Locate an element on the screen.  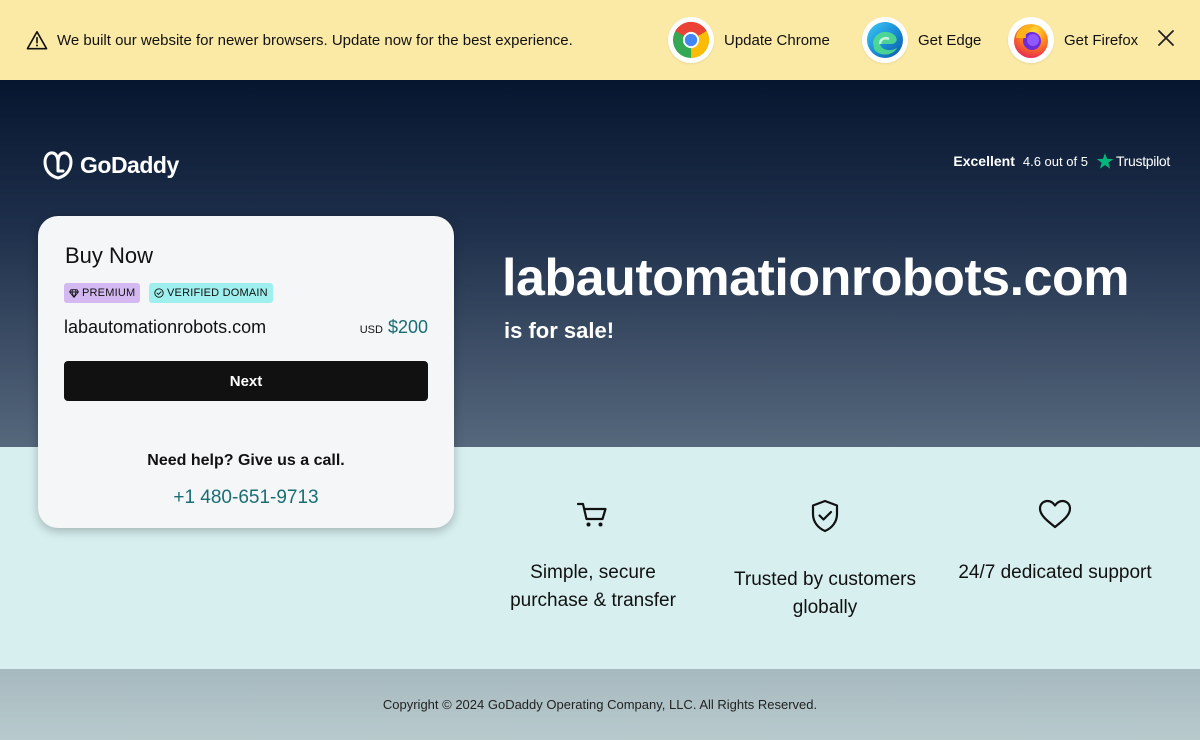
price-amount: $200 is located at coordinates (407, 327).